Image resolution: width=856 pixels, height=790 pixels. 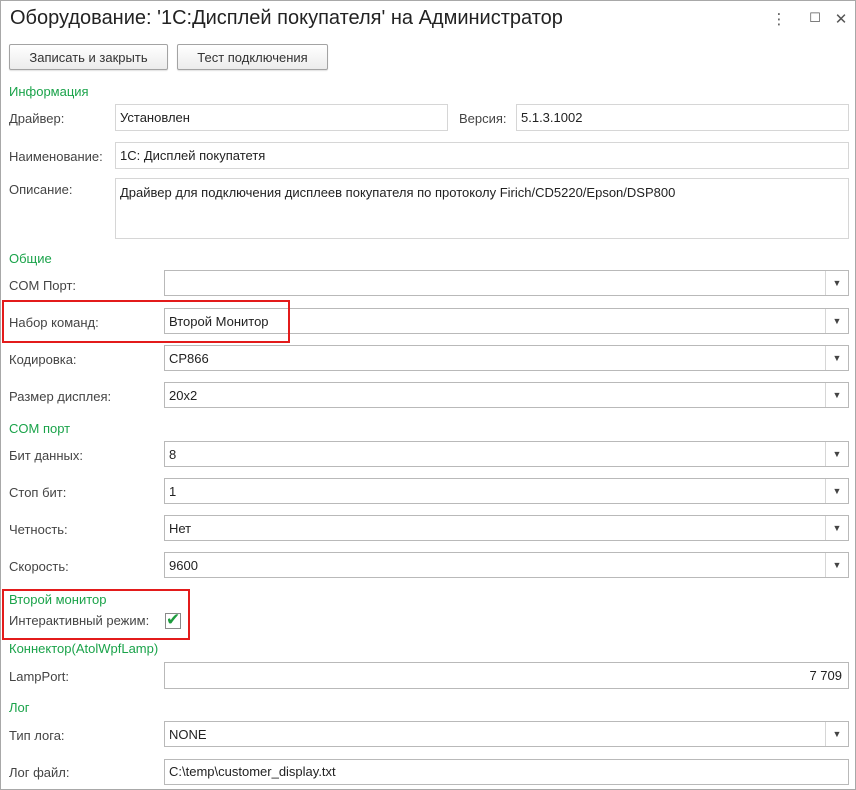 I want to click on encoding-select: CP866 ▼, so click(x=506, y=358).